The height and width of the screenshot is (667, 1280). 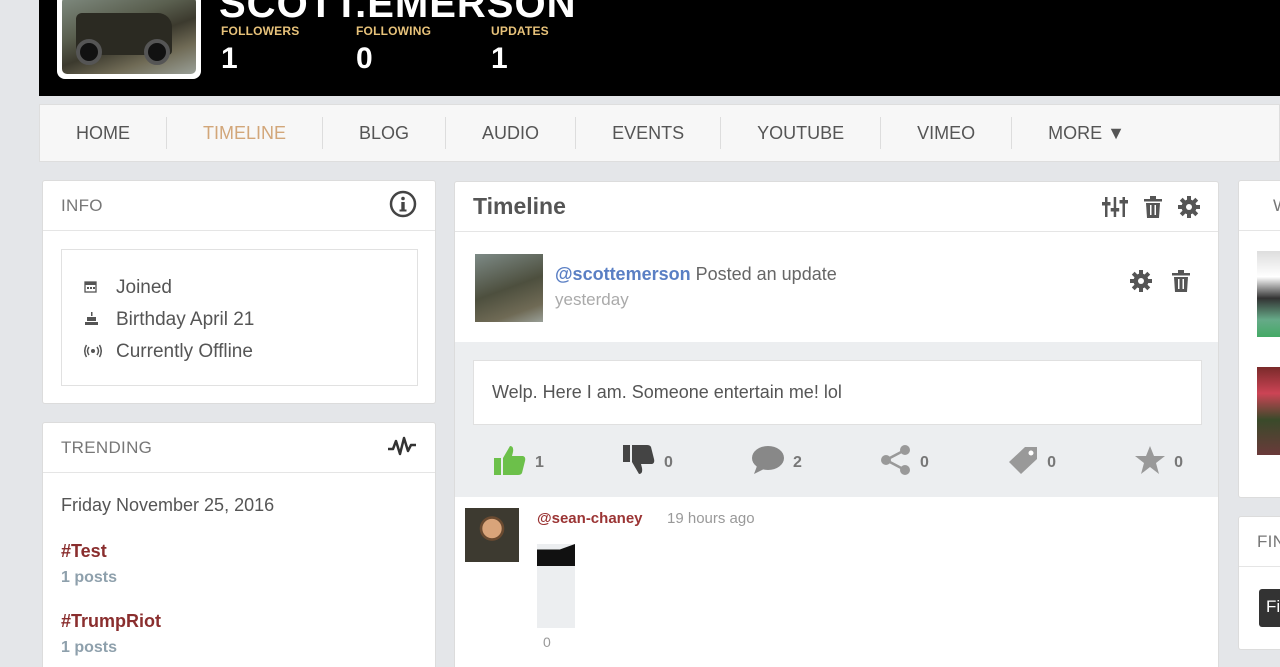 I want to click on post-username-link: @scottemerson, so click(x=623, y=274).